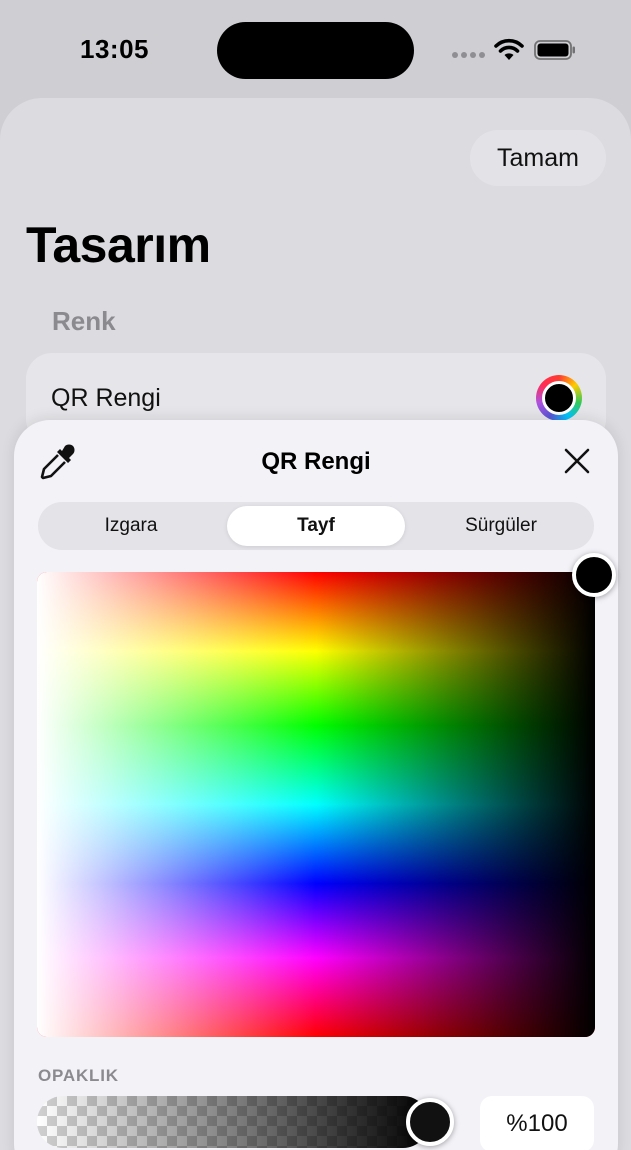 Image resolution: width=631 pixels, height=1150 pixels. I want to click on picker-title: QR Rengi, so click(316, 461).